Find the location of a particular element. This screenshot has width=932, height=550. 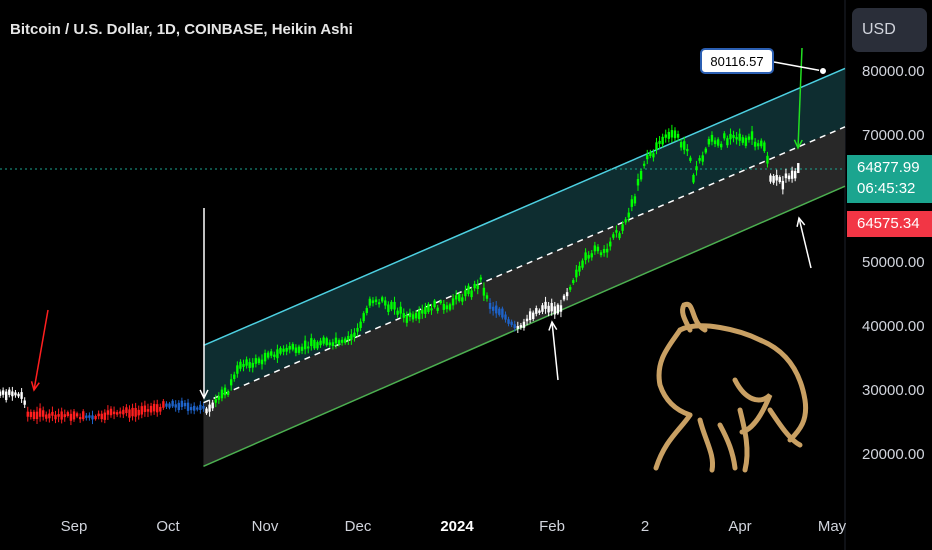

price-tick: 40000.00 is located at coordinates (893, 326).